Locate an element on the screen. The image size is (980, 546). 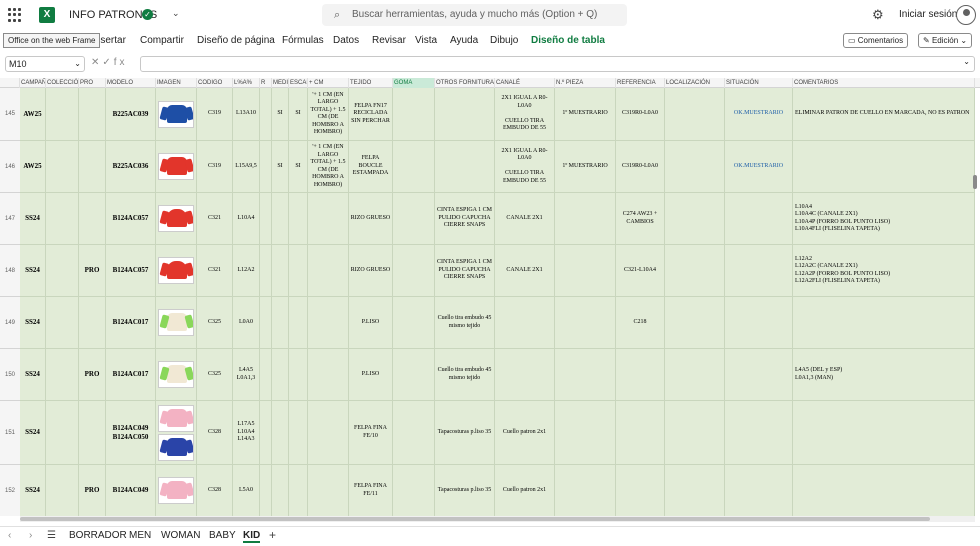
cell-escai is located at coordinates (298, 375).